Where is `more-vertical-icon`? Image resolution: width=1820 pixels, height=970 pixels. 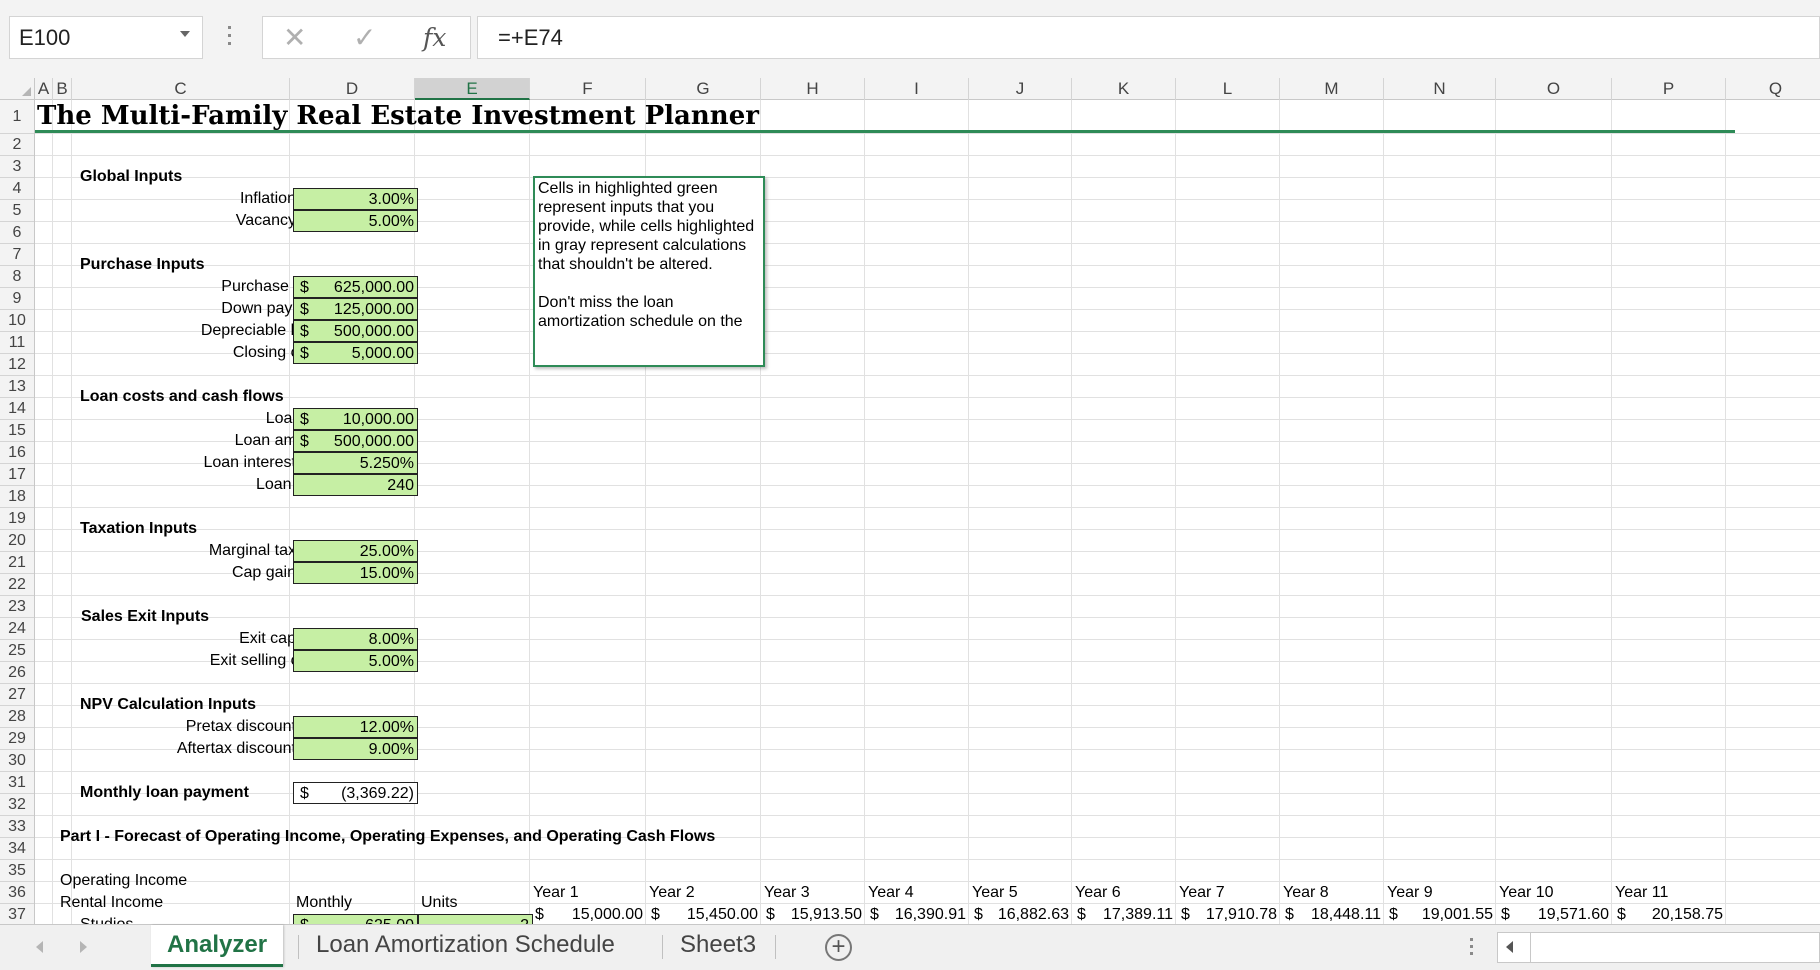 more-vertical-icon is located at coordinates (1471, 948).